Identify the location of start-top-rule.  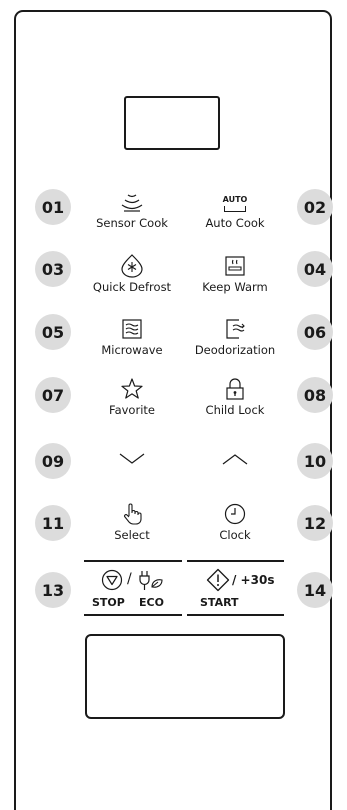
(235, 561).